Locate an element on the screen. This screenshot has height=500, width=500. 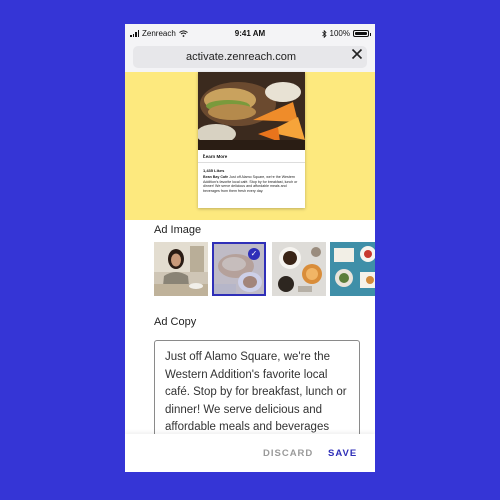
url-field: activate.zenreach.com is located at coordinates (250, 57).